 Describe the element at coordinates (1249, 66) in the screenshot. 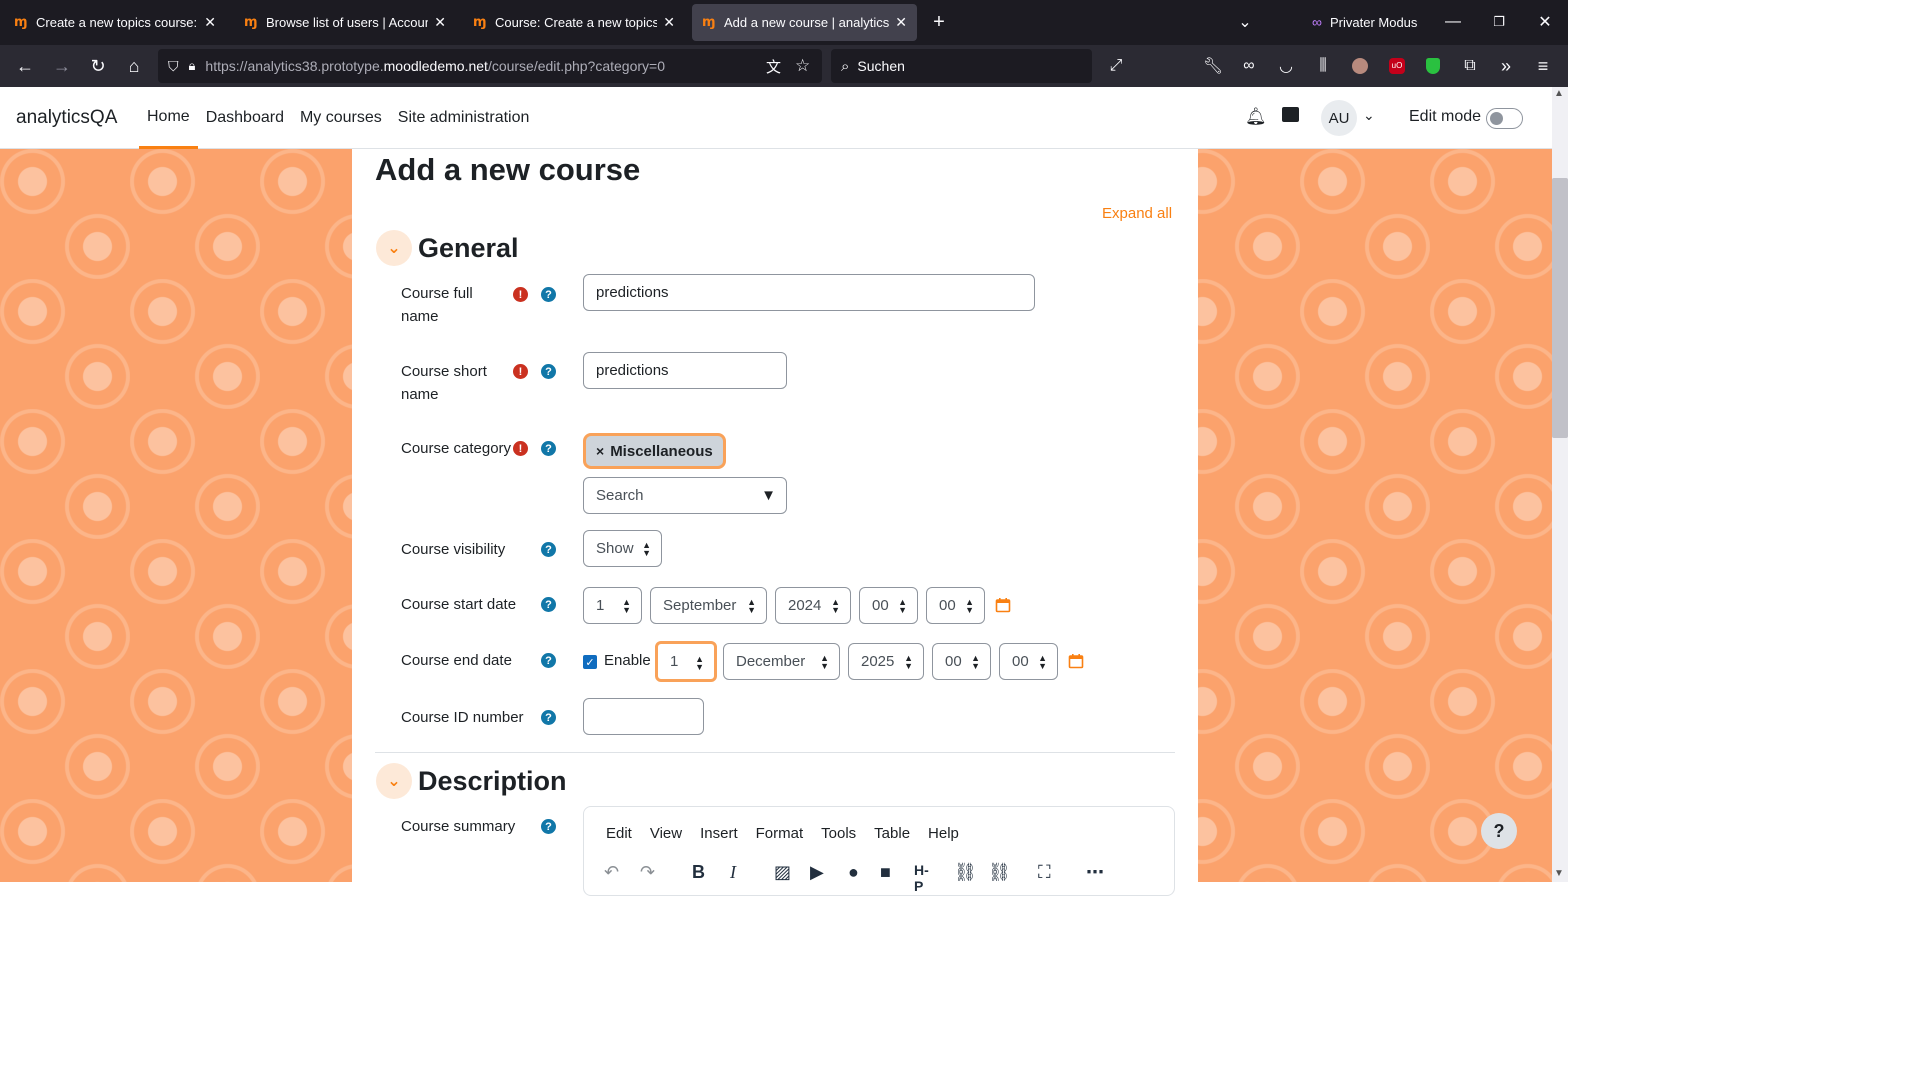

I see `private-mask-icon: ∞` at that location.